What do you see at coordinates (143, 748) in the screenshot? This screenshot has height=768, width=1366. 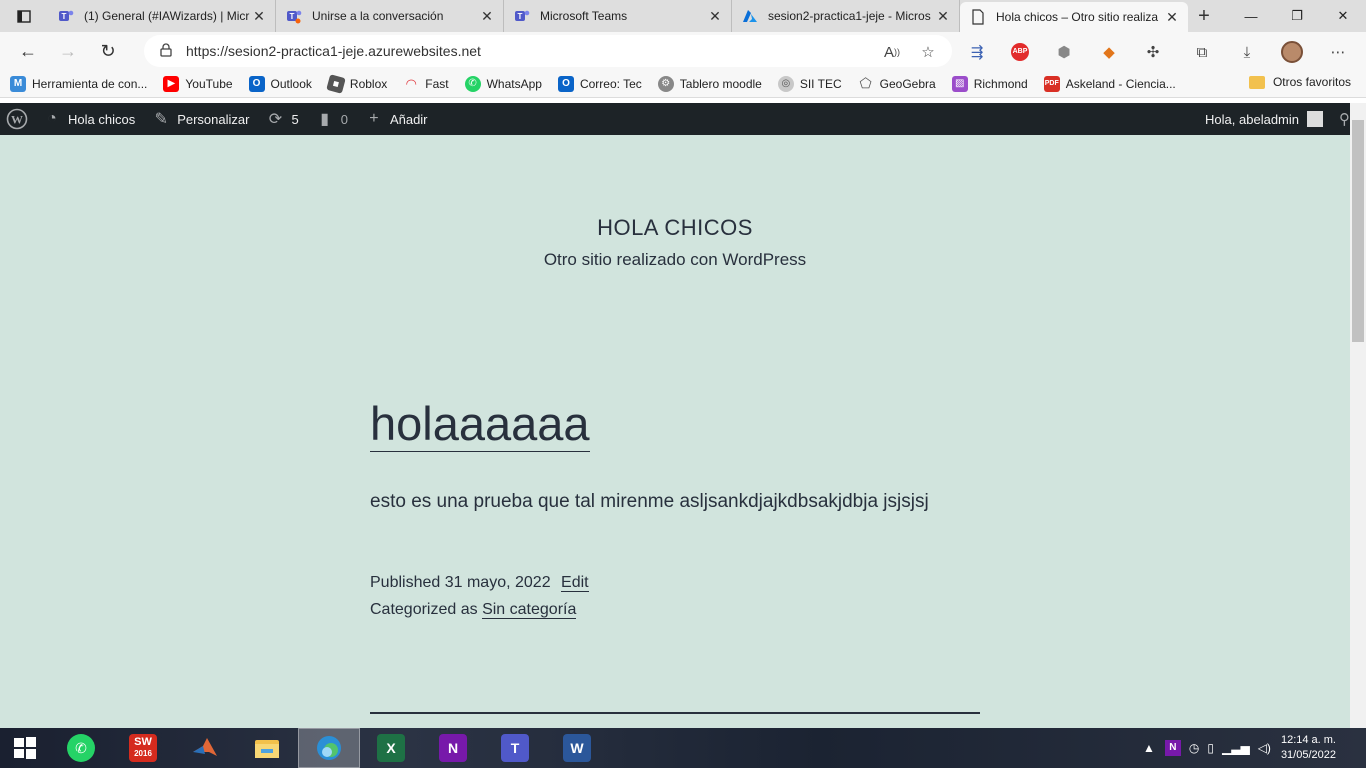 I see `taskbar-solidworks: SW 2016` at bounding box center [143, 748].